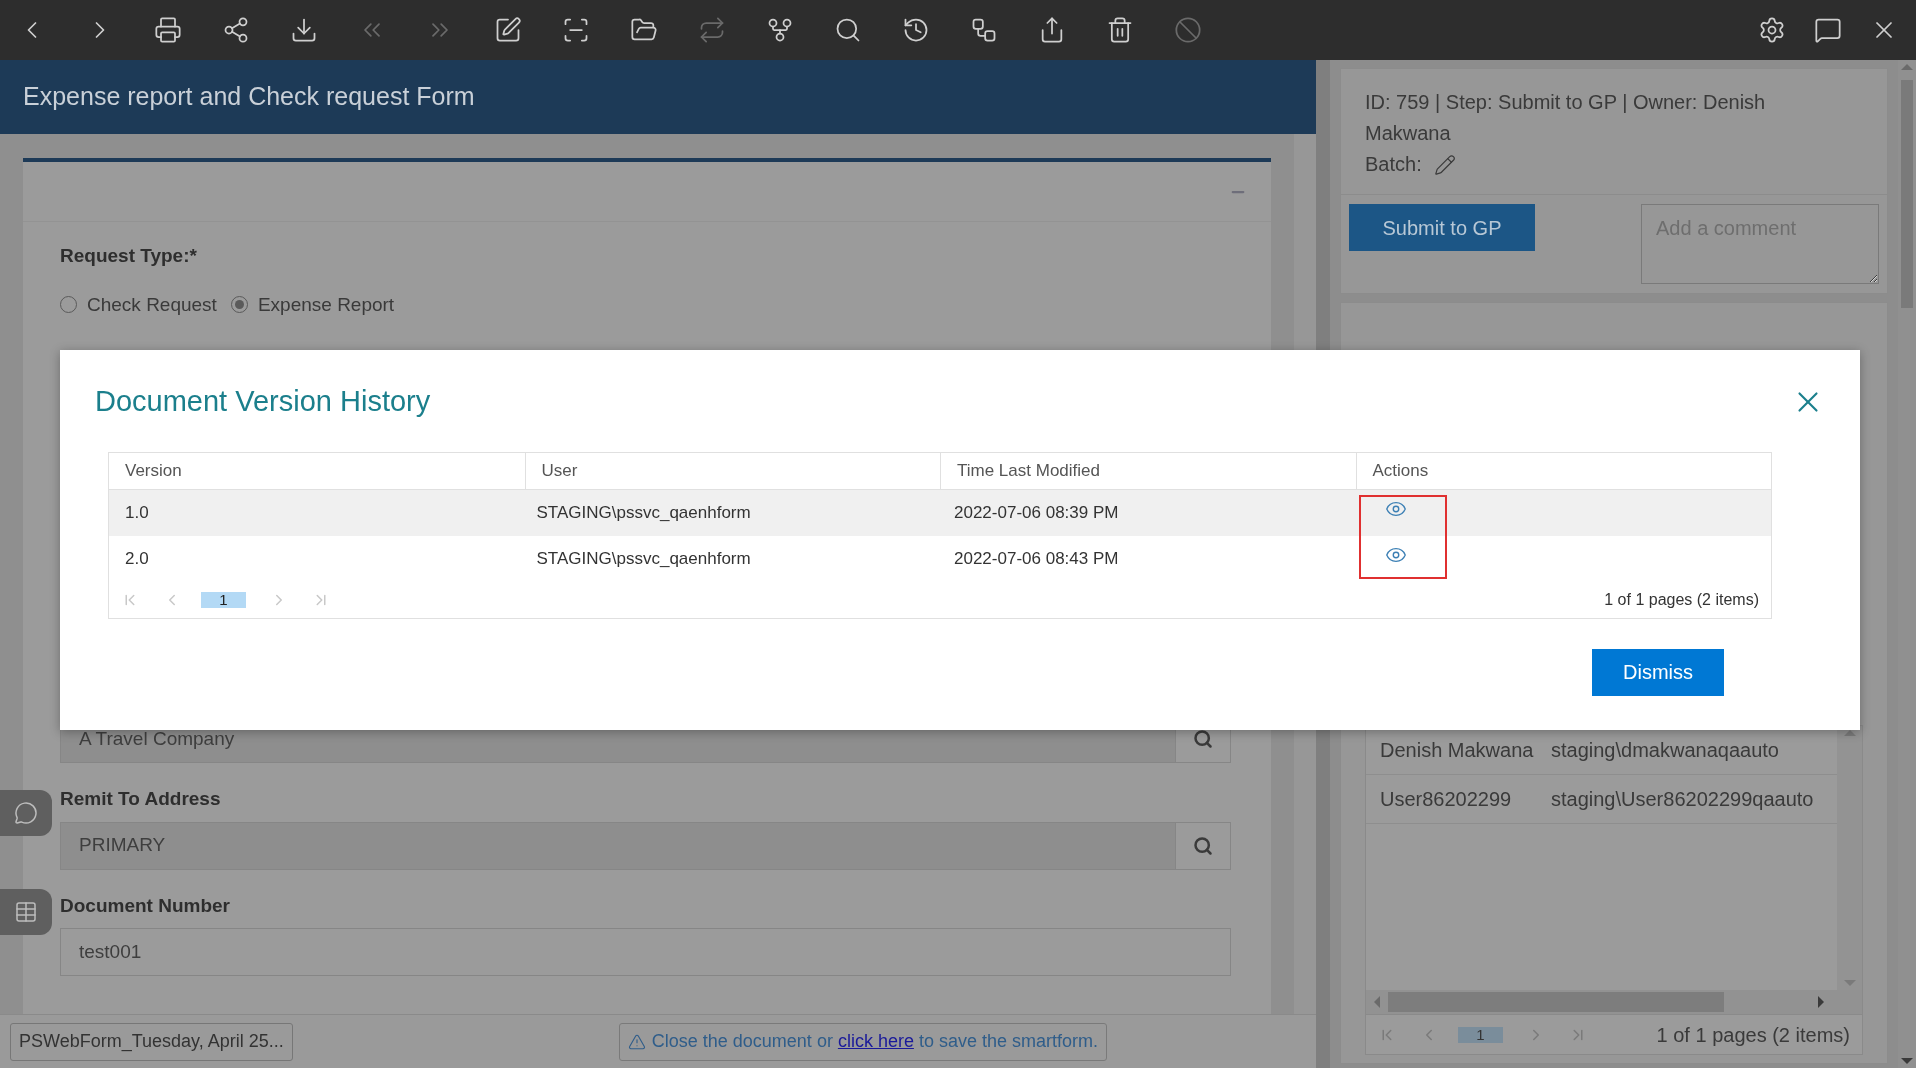  I want to click on table-cell-text: 1.0, so click(137, 512).